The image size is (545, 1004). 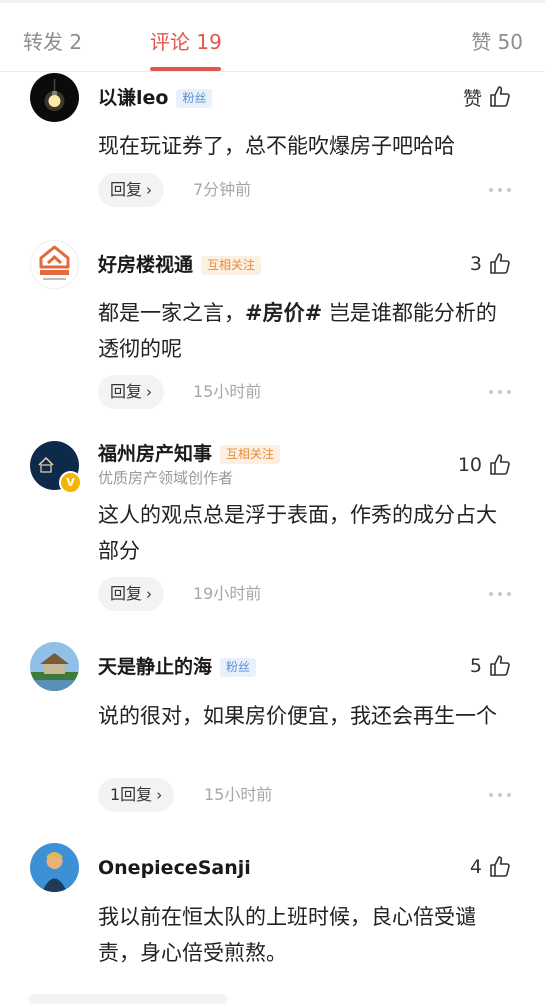 What do you see at coordinates (487, 97) in the screenshot?
I see `like-button: 赞` at bounding box center [487, 97].